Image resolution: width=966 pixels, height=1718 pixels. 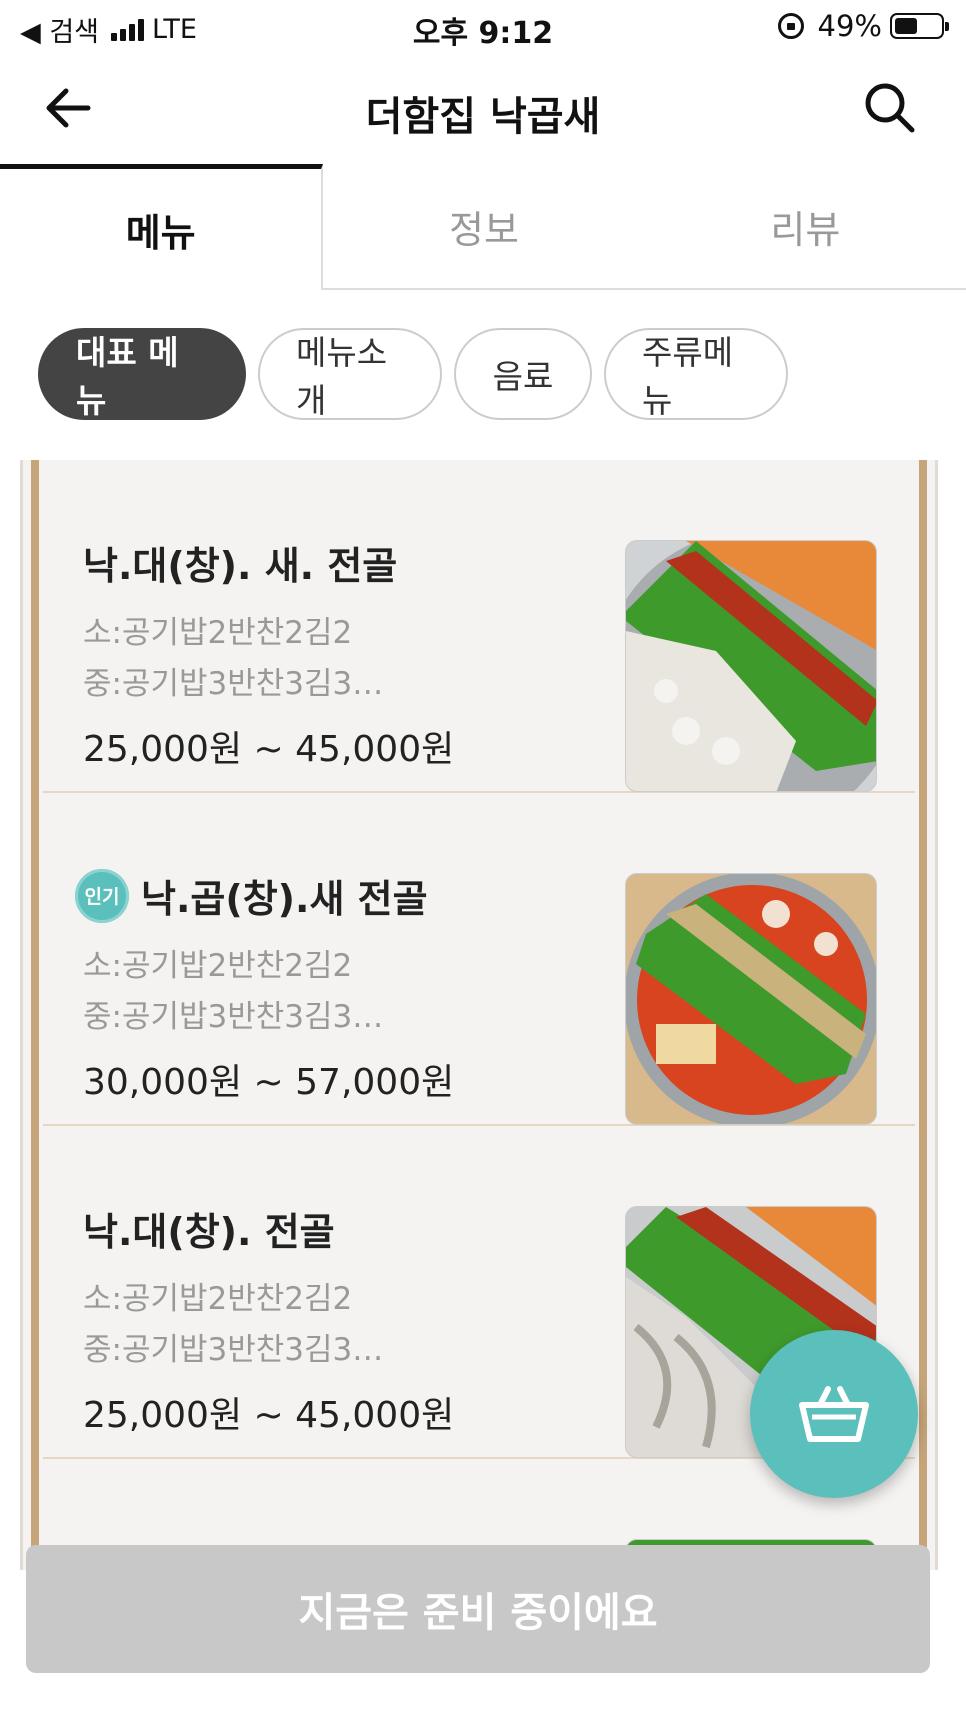 I want to click on menu-item-name-row: 낙.대(창). 새. 전골, so click(x=240, y=562).